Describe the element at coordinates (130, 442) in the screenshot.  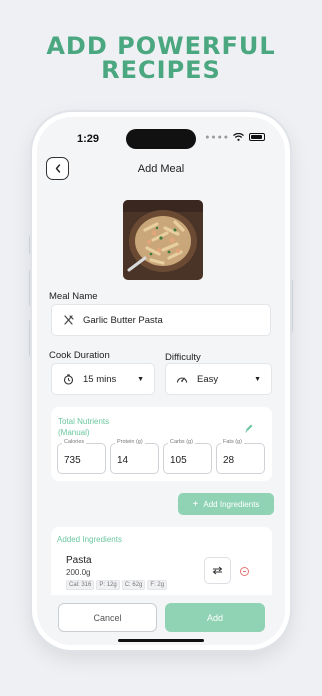
I see `protein-label: Protein (g)` at that location.